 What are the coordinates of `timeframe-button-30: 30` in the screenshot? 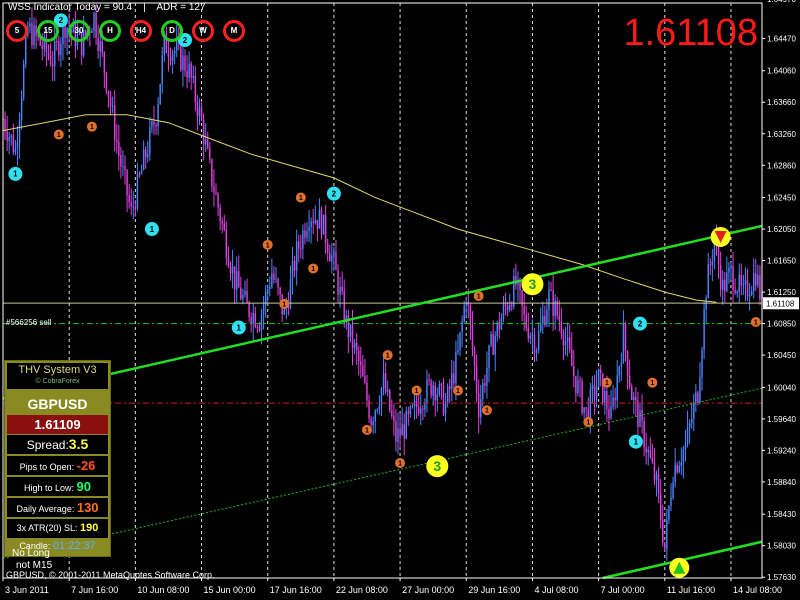 It's located at (79, 31).